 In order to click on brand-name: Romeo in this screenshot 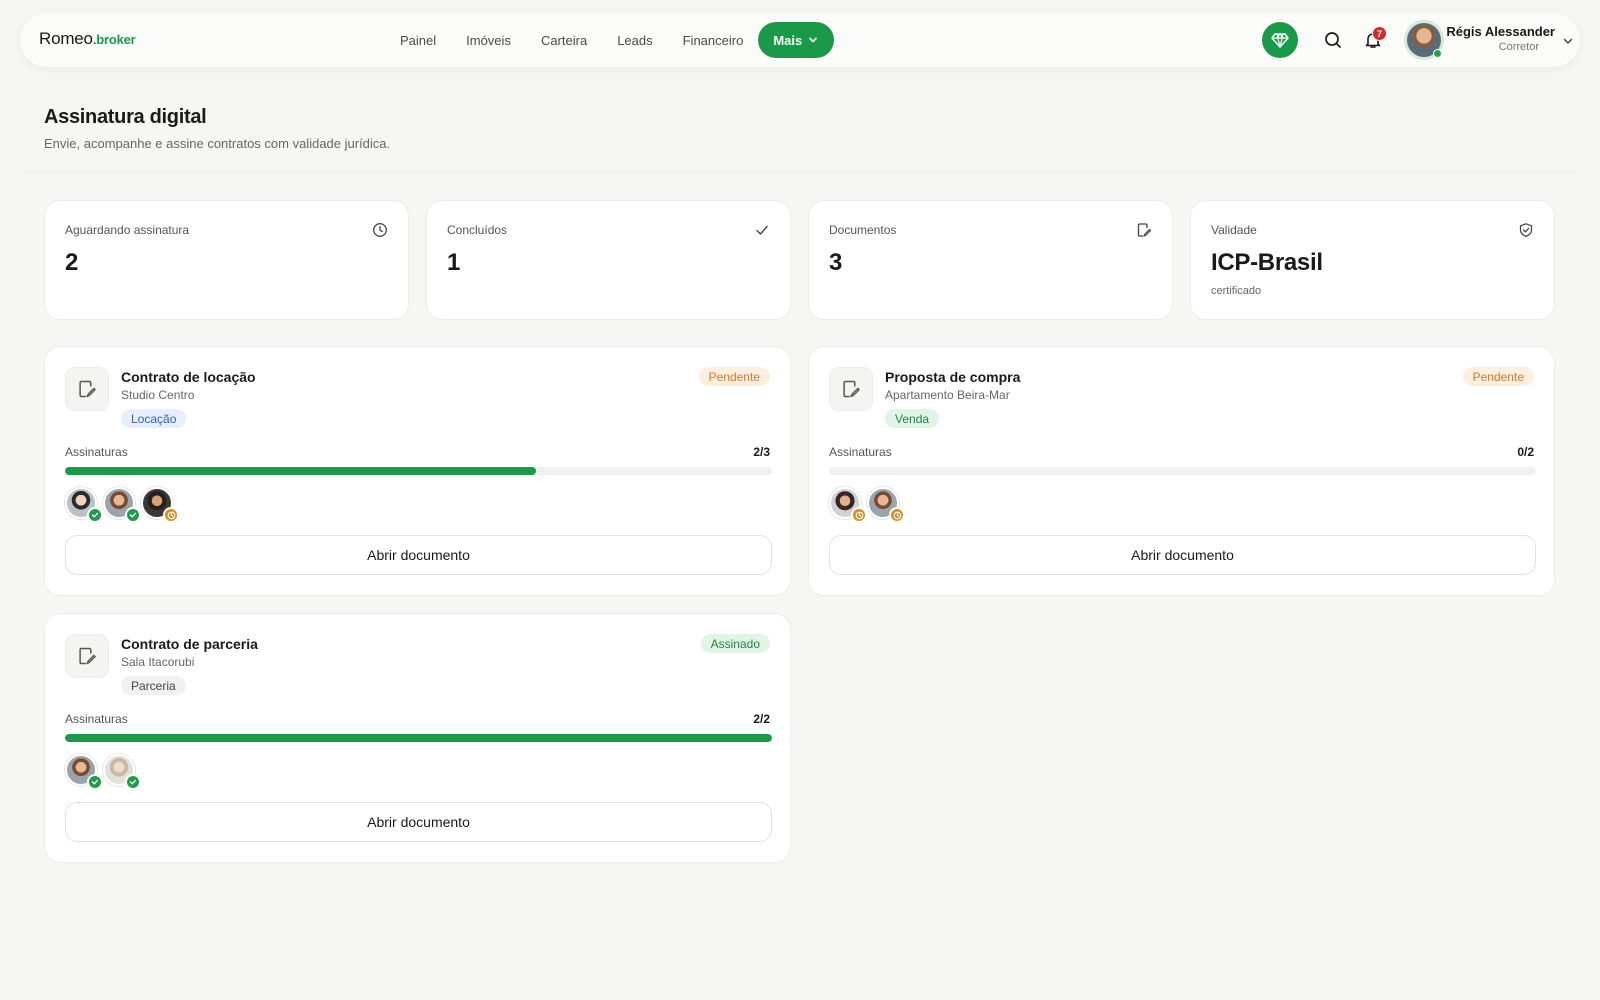, I will do `click(66, 38)`.